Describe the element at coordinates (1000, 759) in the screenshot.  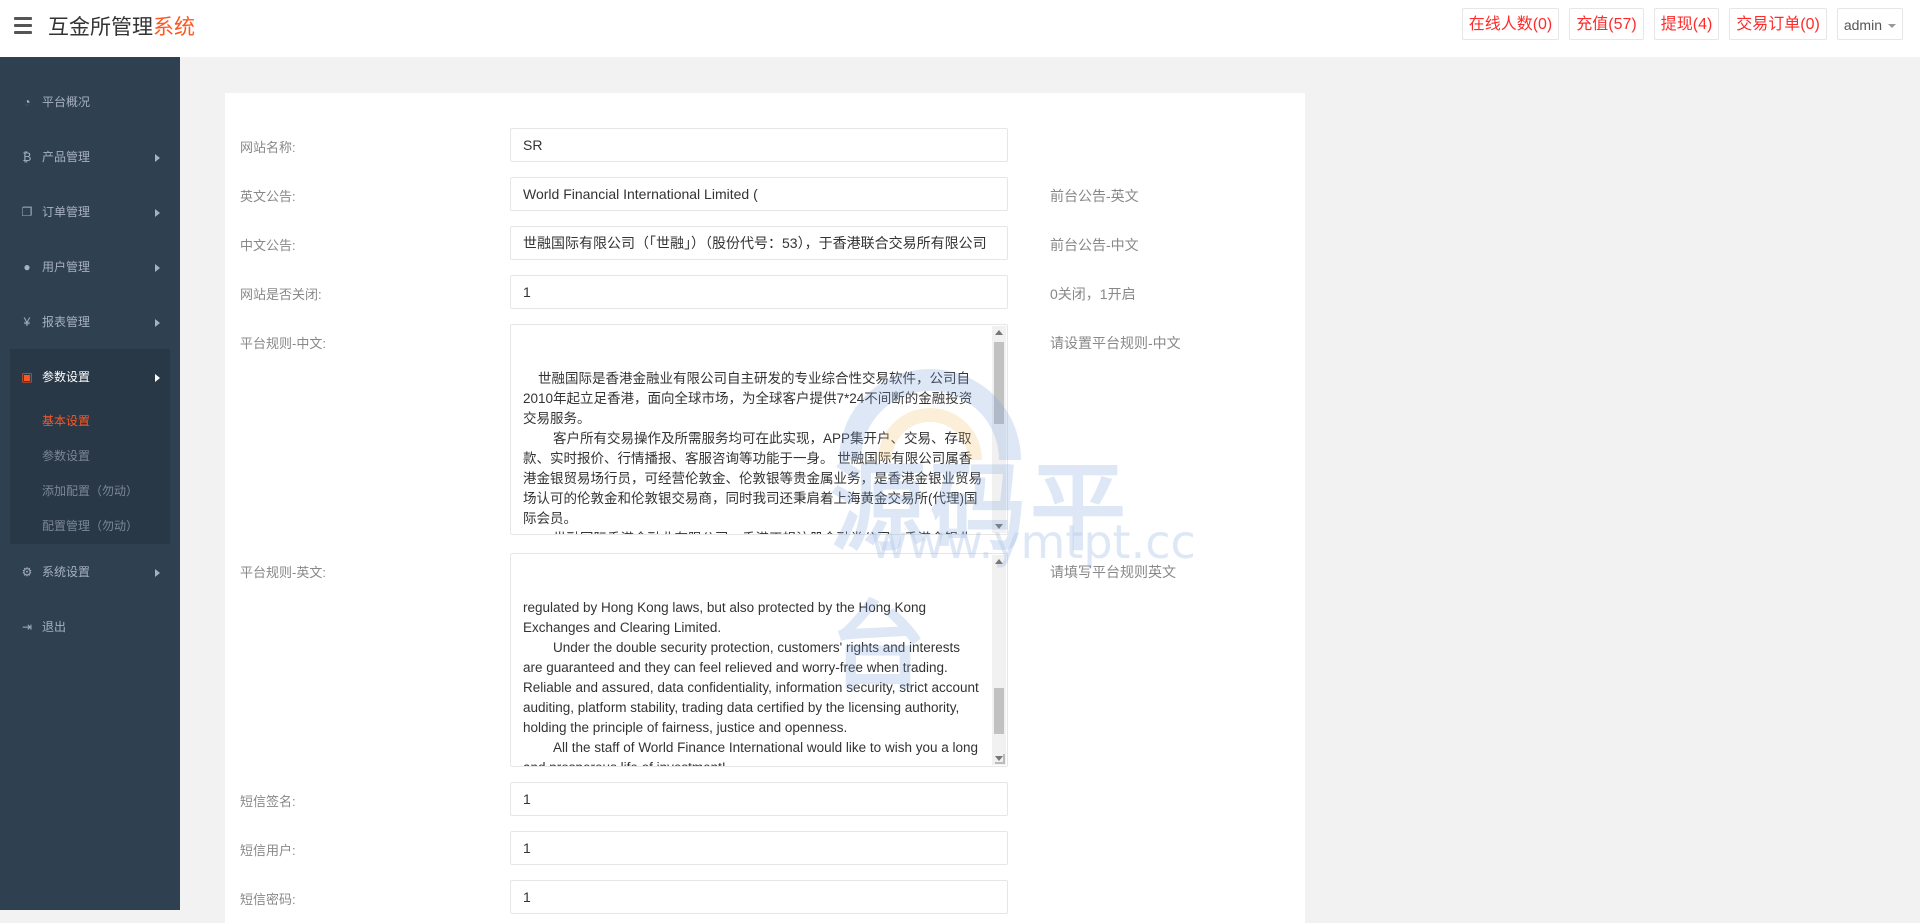
I see `resize-handle-icon` at that location.